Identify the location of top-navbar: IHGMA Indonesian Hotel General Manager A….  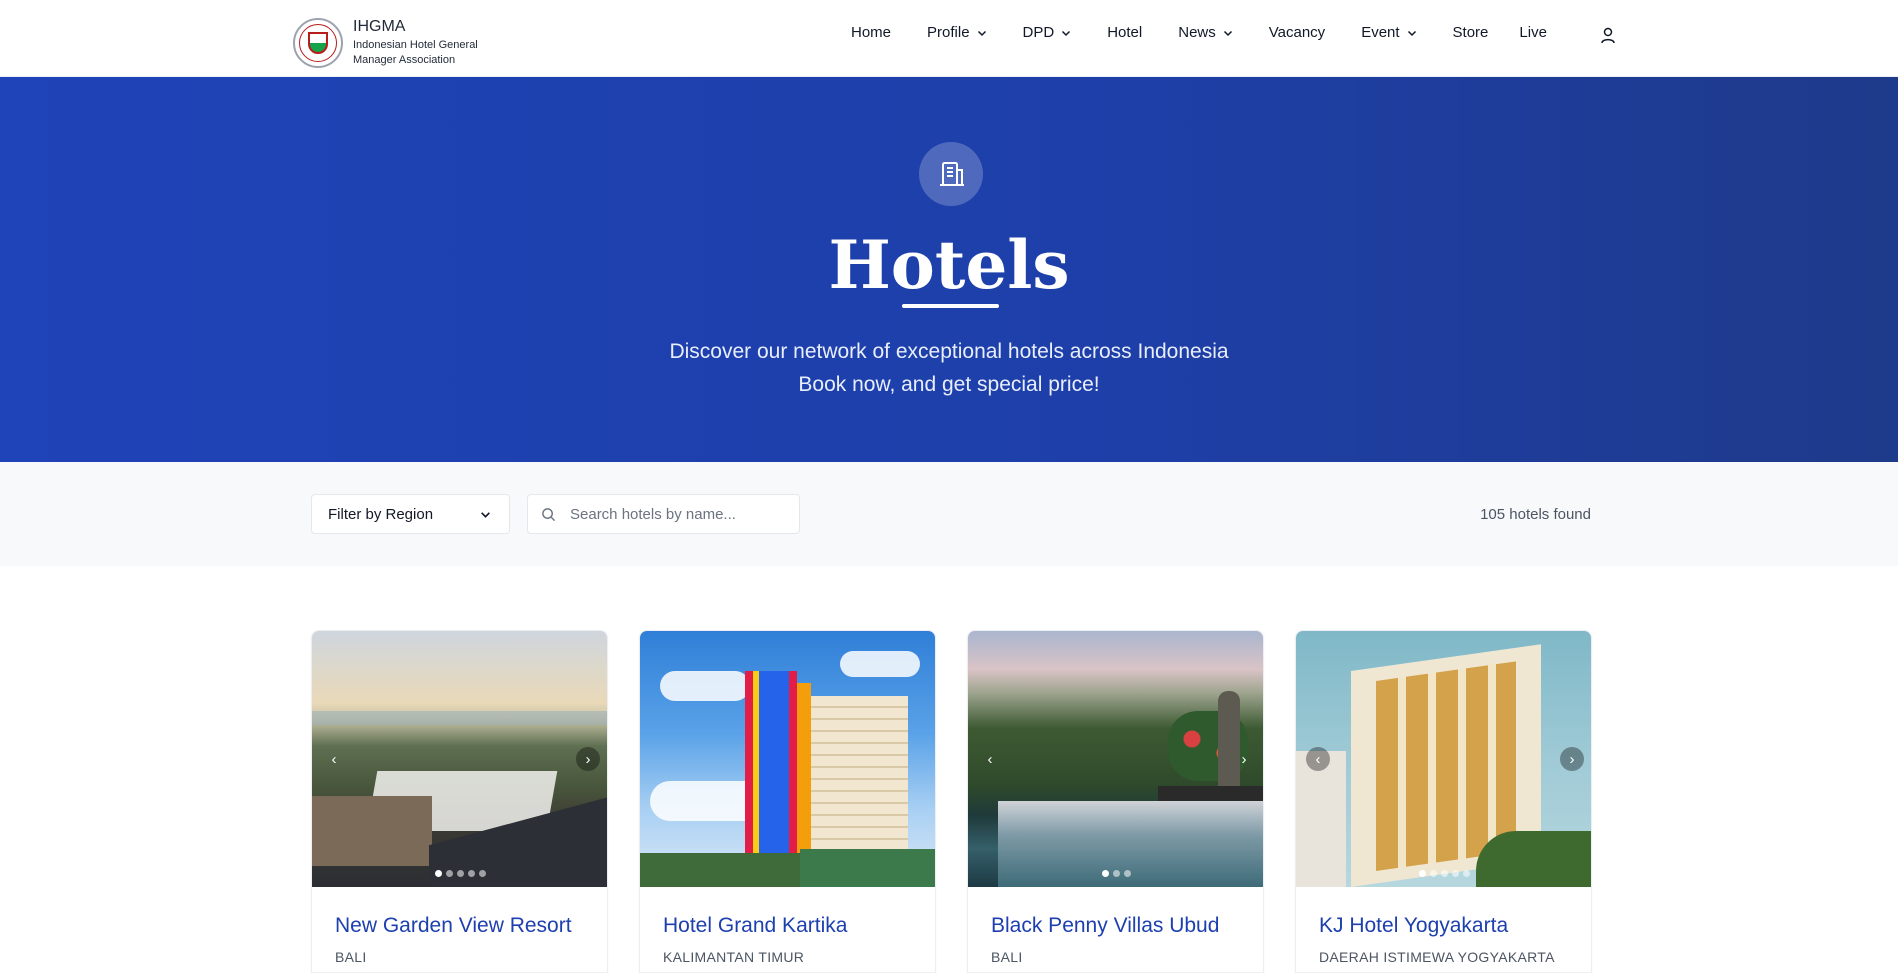
(949, 38).